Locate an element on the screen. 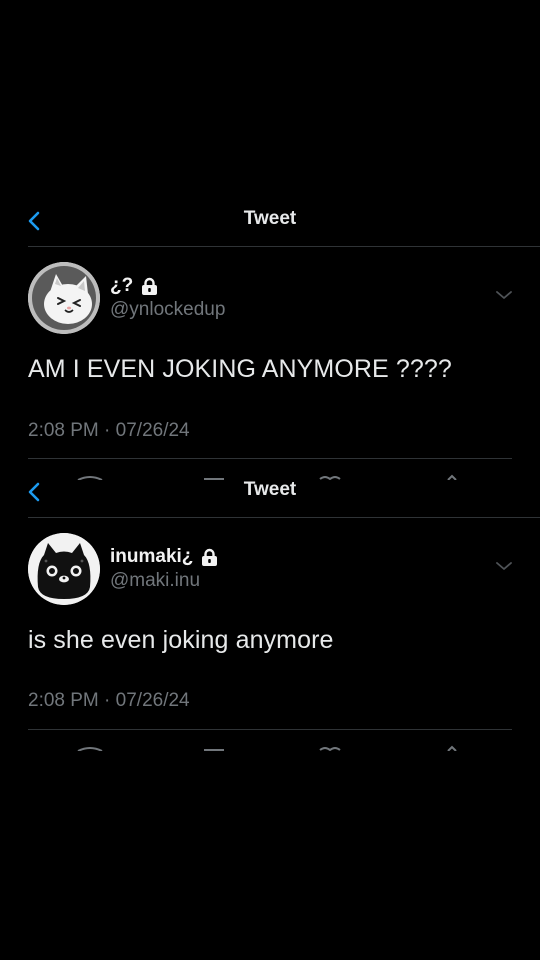 Image resolution: width=540 pixels, height=960 pixels. tweet-text: is she even joking anymore is located at coordinates (181, 640).